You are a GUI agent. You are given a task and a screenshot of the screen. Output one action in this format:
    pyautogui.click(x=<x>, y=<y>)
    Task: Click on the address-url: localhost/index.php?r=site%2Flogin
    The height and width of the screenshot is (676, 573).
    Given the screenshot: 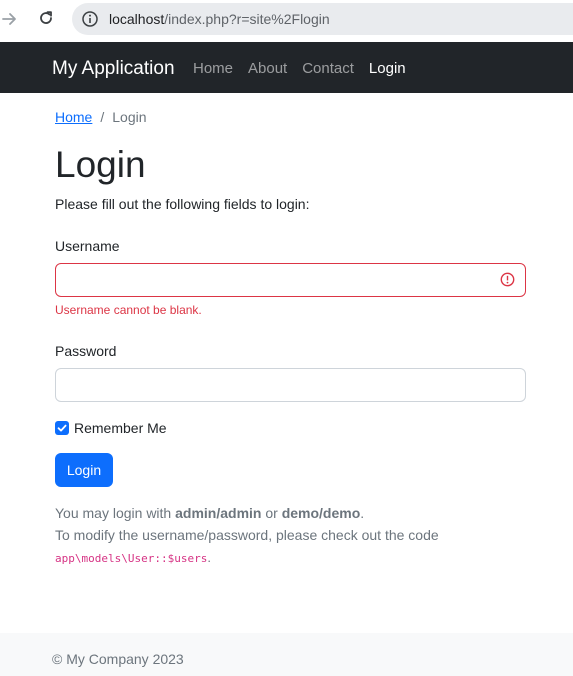 What is the action you would take?
    pyautogui.click(x=219, y=19)
    